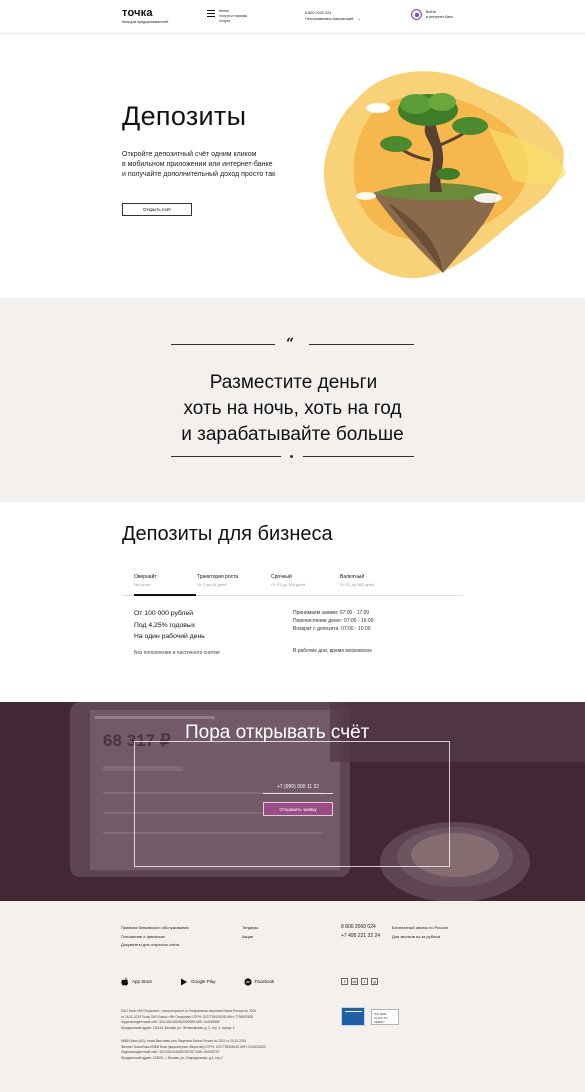 This screenshot has height=1092, width=585. Describe the element at coordinates (228, 585) in the screenshot. I see `tab-growth-trajectory: Траектория роста От 2 до 44 дней` at that location.